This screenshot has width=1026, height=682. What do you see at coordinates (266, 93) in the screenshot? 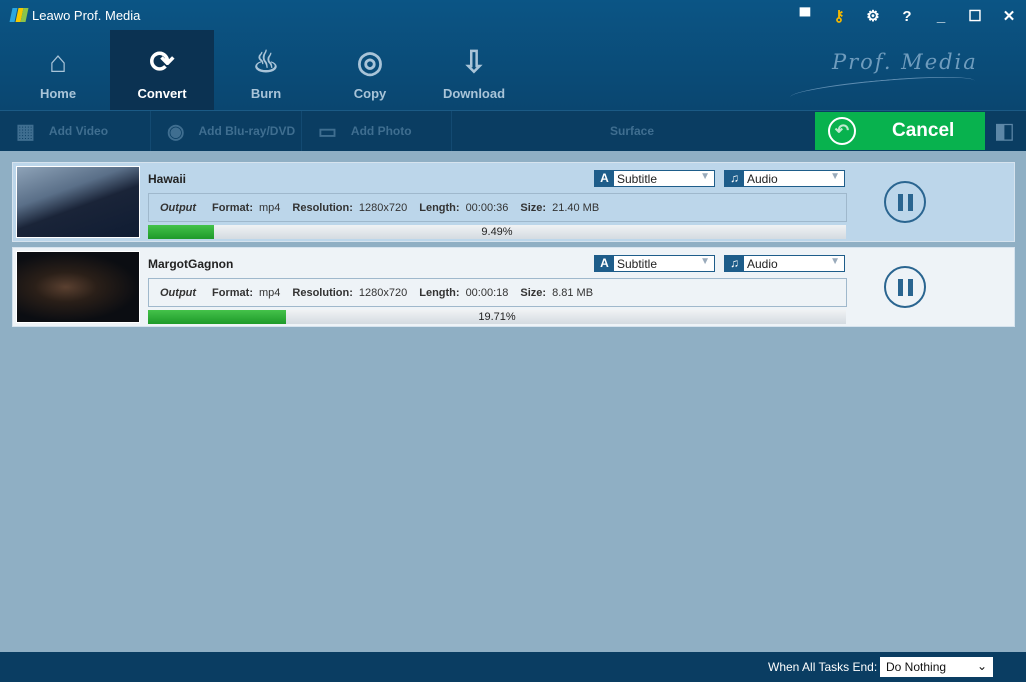
I see `nav-label: Burn` at bounding box center [266, 93].